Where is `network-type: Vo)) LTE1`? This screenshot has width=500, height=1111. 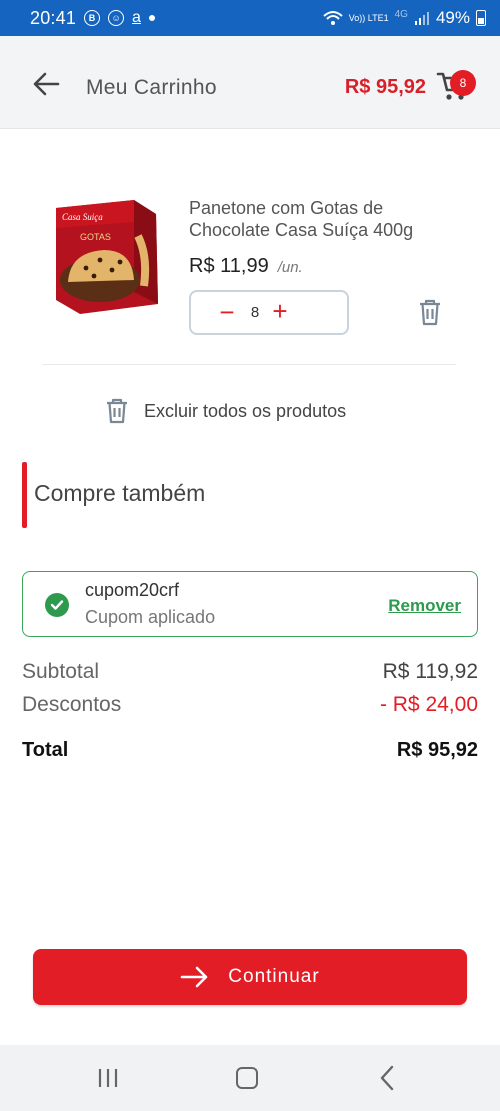
network-type: Vo)) LTE1 is located at coordinates (368, 17).